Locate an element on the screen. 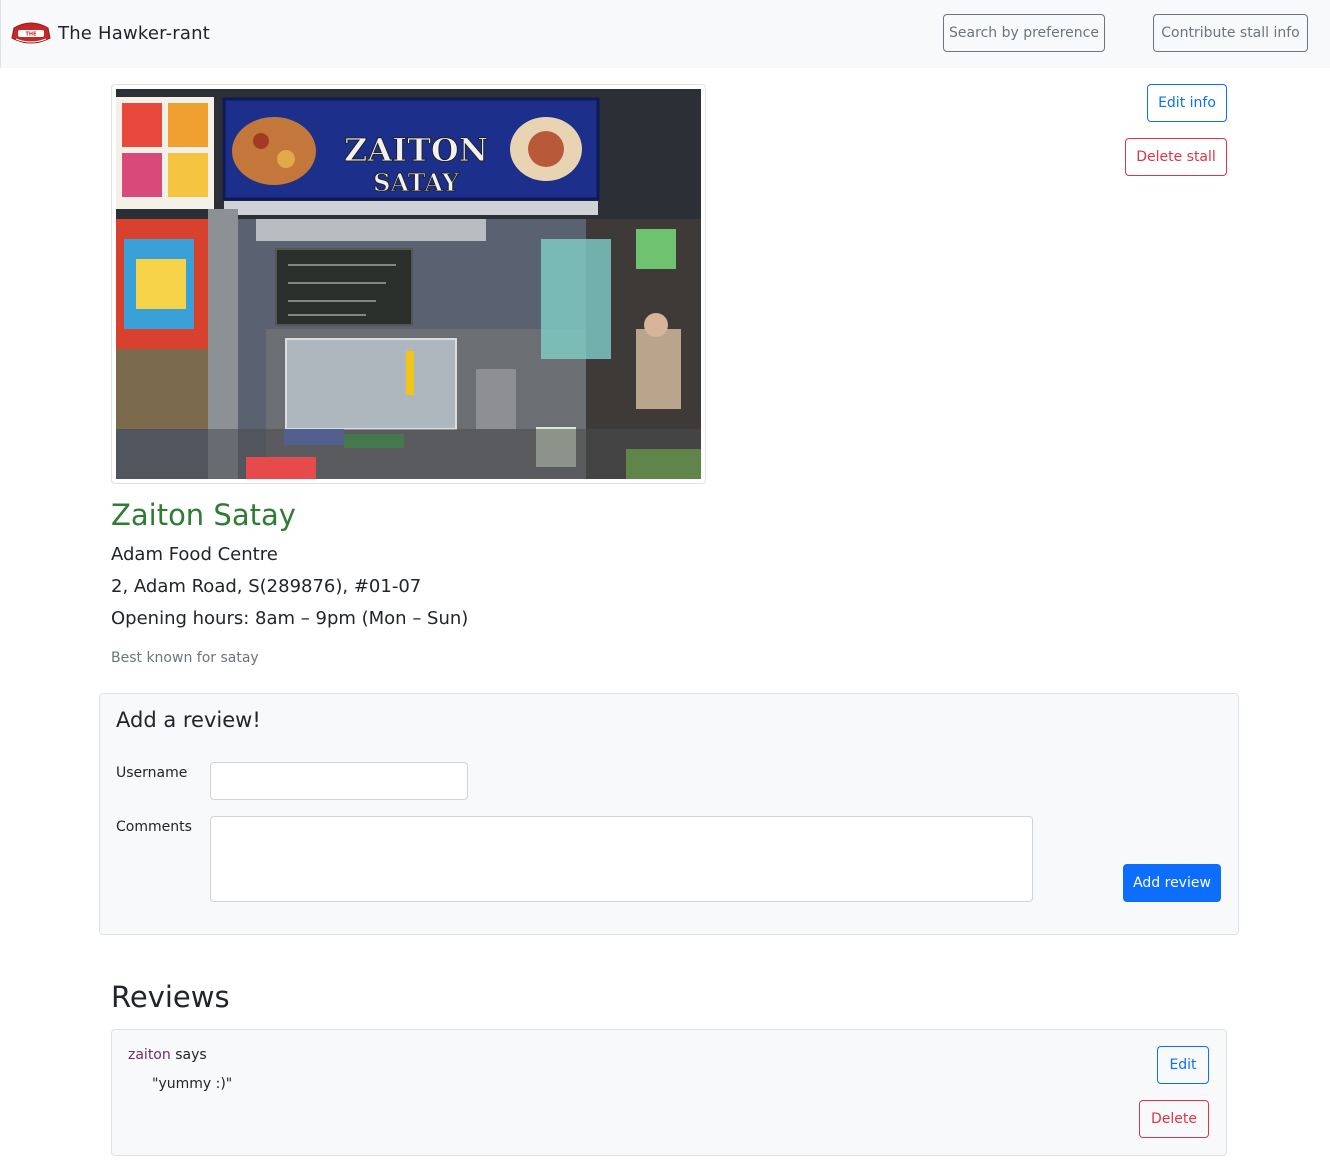 The height and width of the screenshot is (1166, 1330). stall-note: Best known for satay is located at coordinates (185, 658).